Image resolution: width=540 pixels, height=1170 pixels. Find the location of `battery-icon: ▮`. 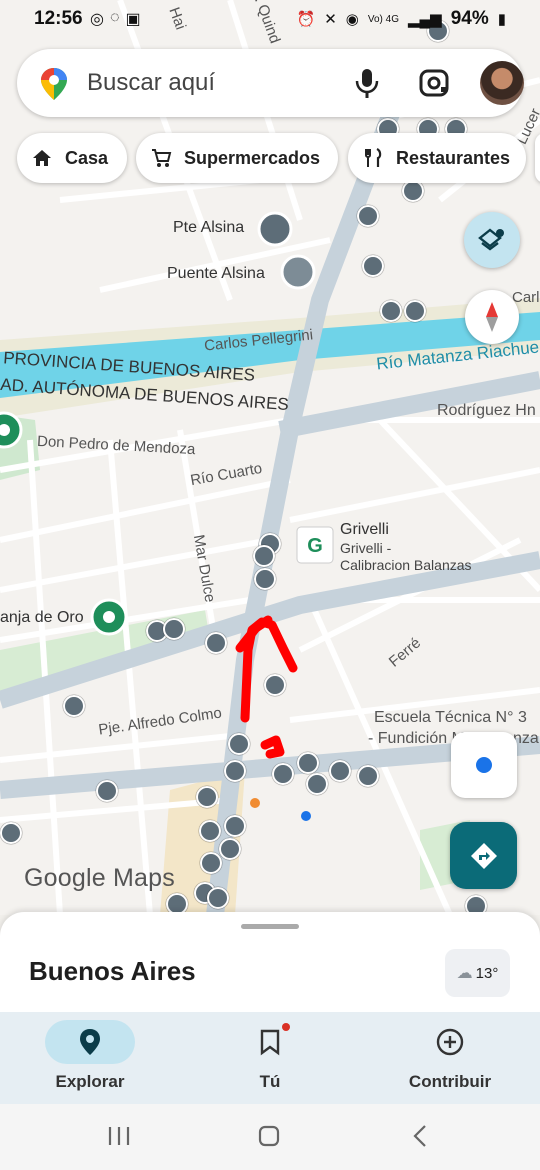

battery-icon: ▮ is located at coordinates (501, 19).